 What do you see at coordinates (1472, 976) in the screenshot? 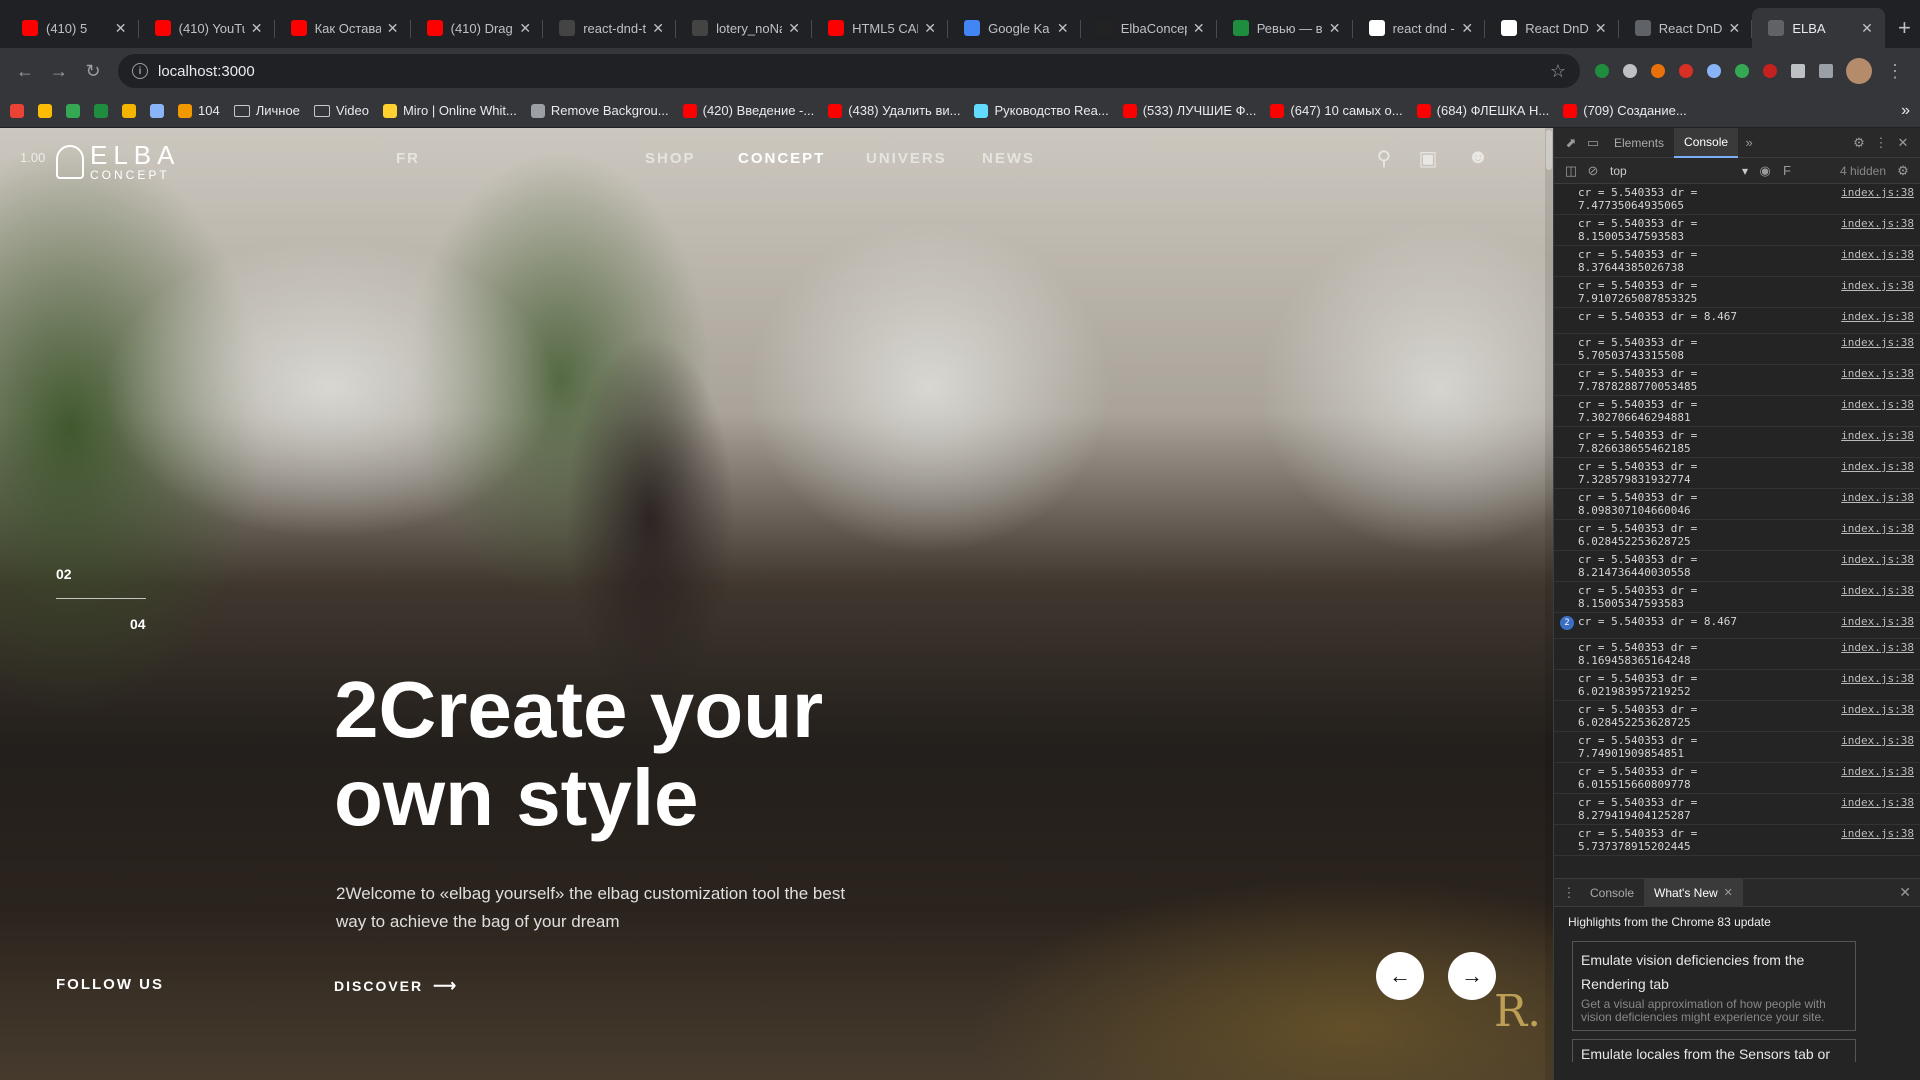
I see `next-slide-button: →` at bounding box center [1472, 976].